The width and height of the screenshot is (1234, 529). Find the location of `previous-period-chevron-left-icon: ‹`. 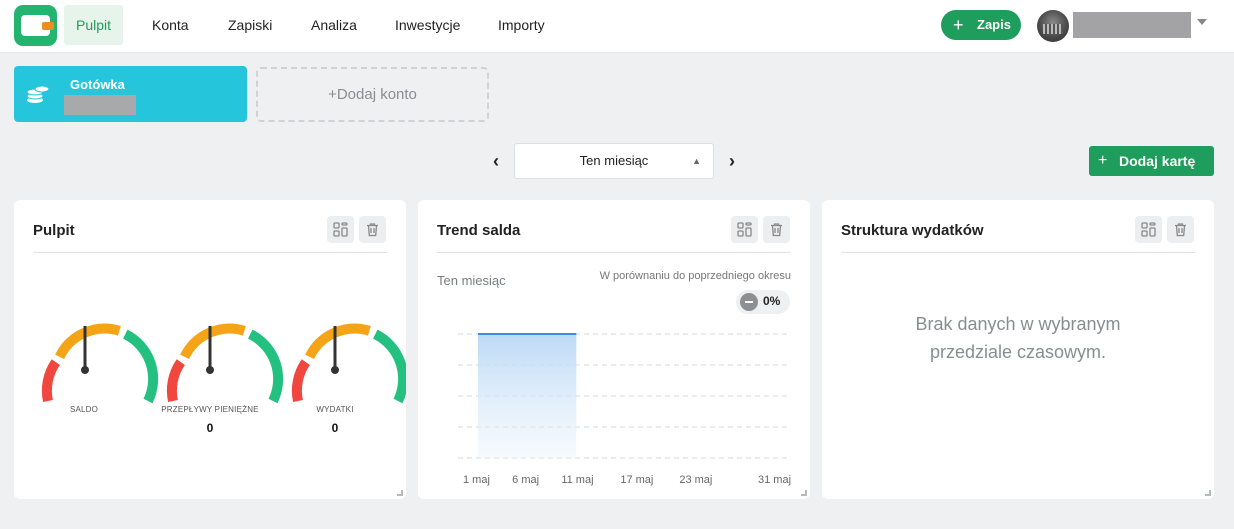

previous-period-chevron-left-icon: ‹ is located at coordinates (496, 161).